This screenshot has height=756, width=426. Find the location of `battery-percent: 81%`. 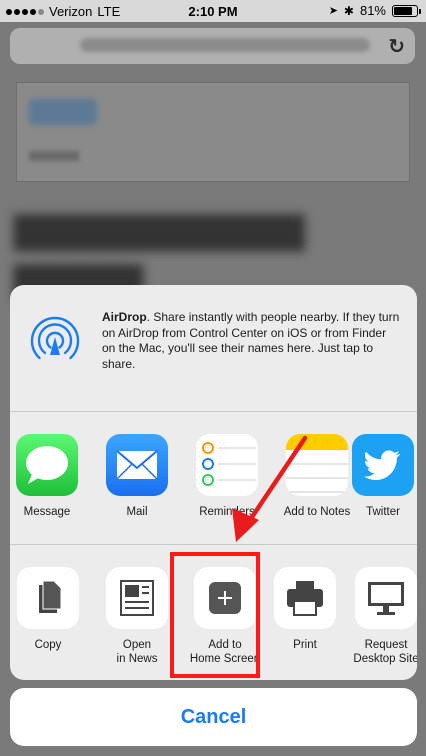

battery-percent: 81% is located at coordinates (372, 10).